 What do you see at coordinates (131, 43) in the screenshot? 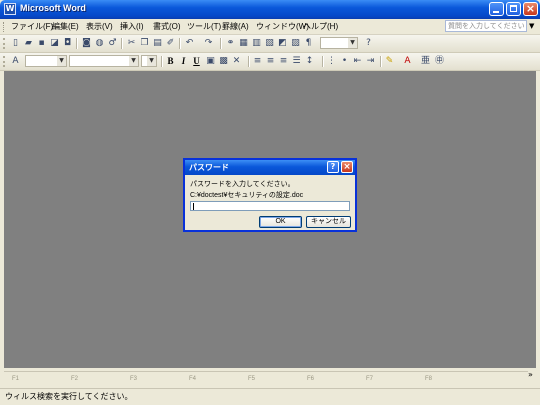
I see `cut-icon: ✂` at bounding box center [131, 43].